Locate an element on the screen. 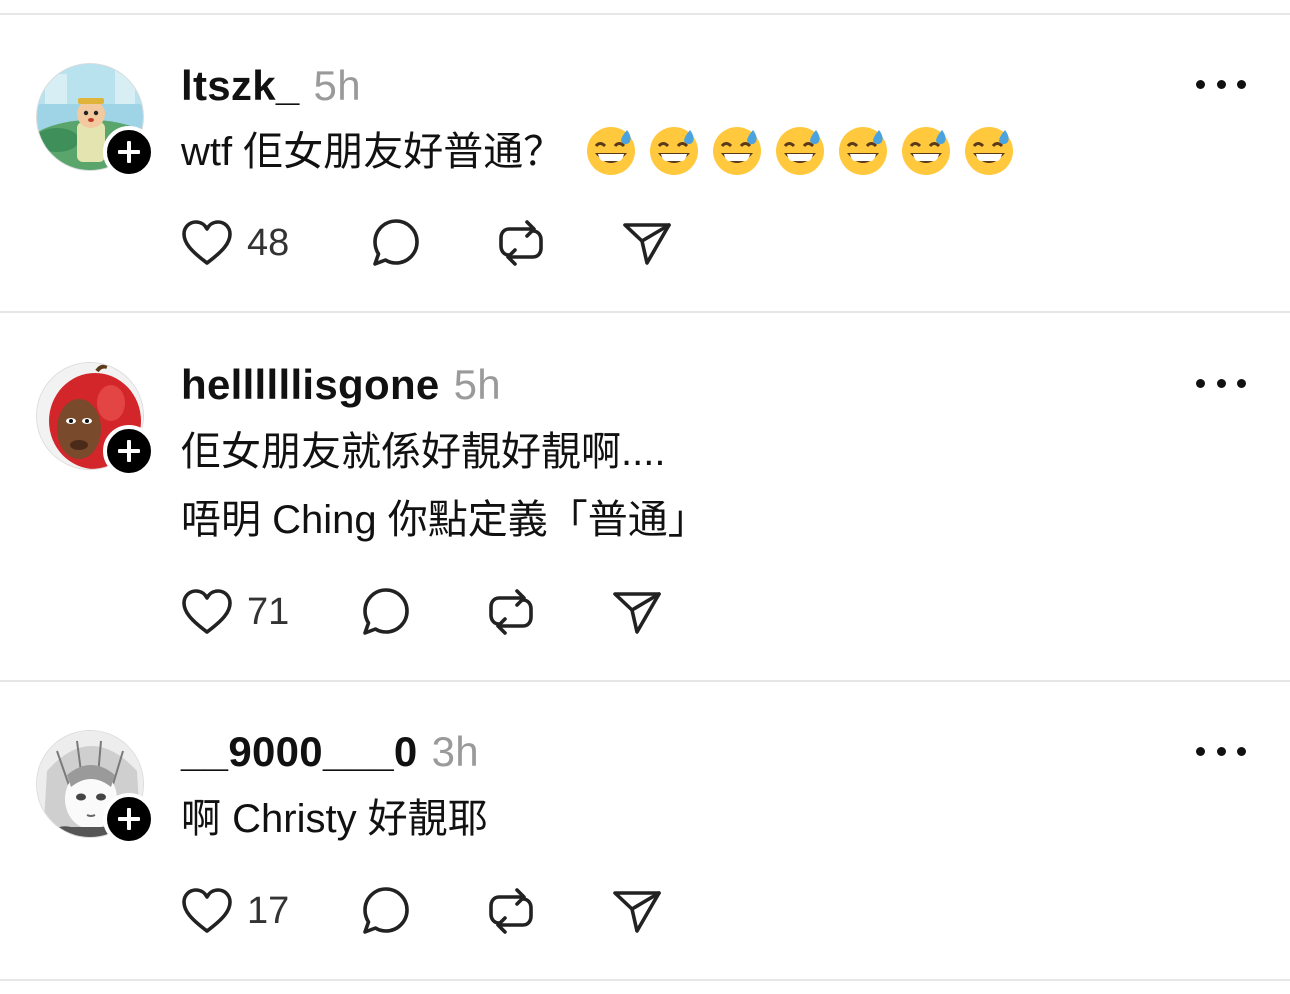  post-text-line: 唔明 Ching 你點定義「普通」 is located at coordinates (444, 520).